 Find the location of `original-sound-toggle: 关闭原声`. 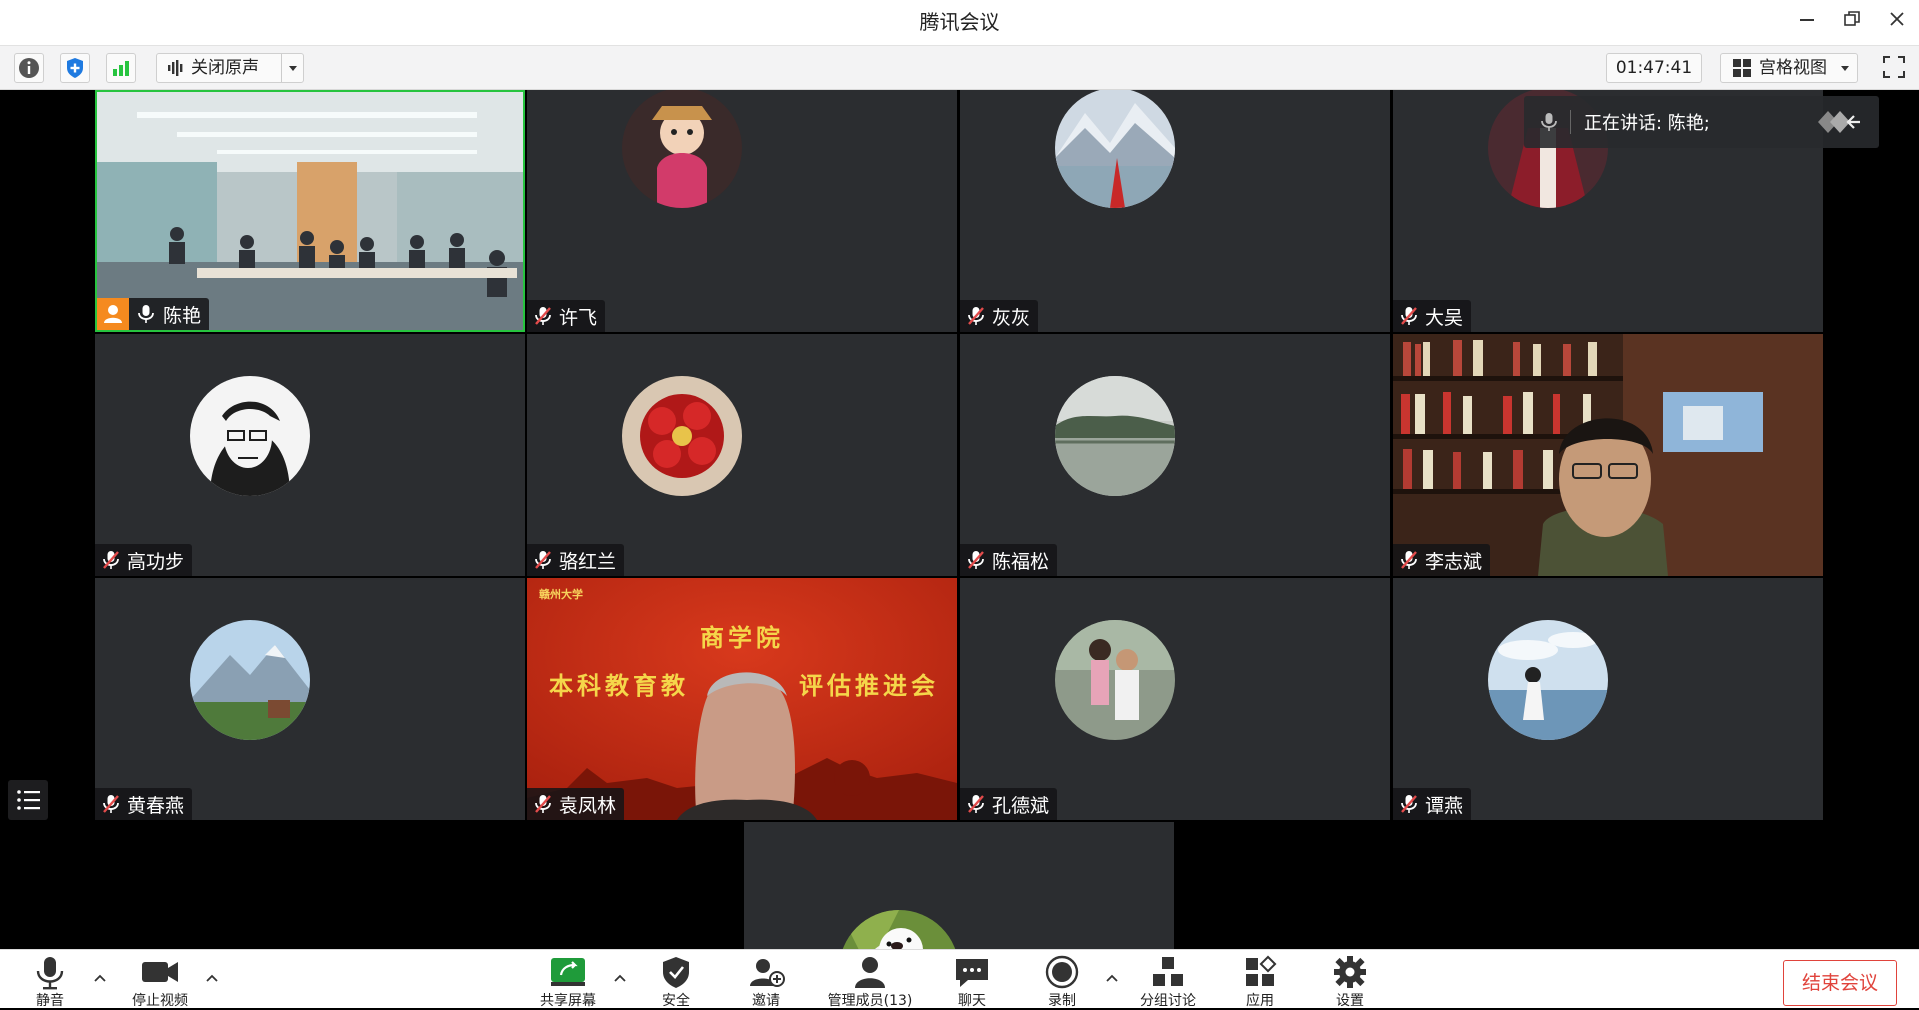

original-sound-toggle: 关闭原声 is located at coordinates (230, 68).